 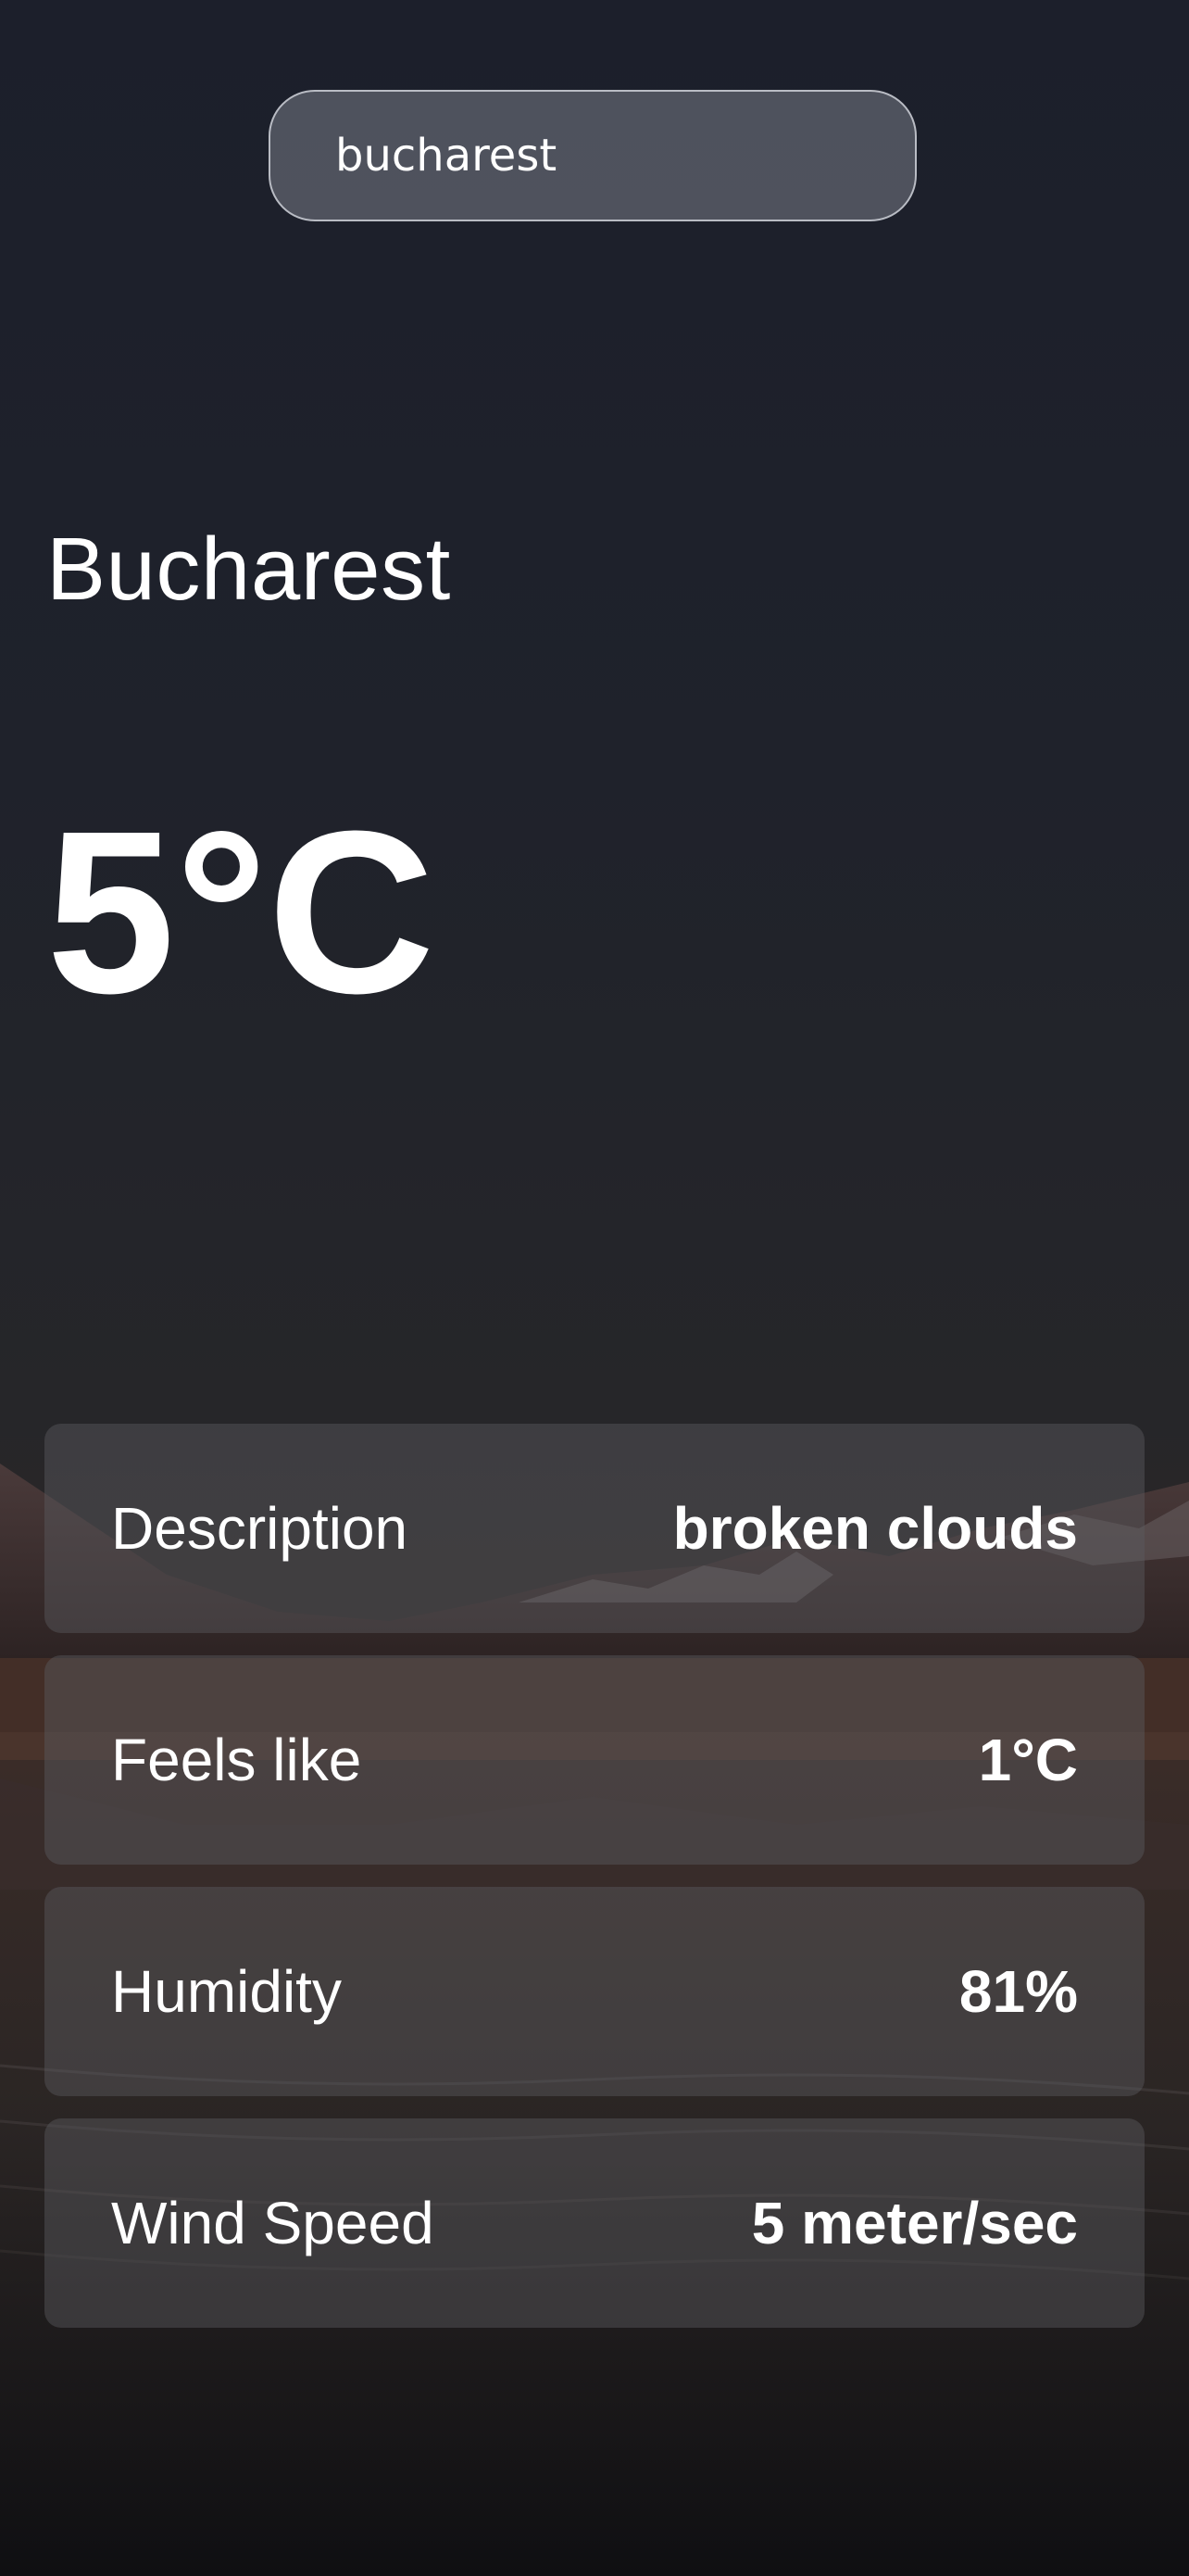 What do you see at coordinates (272, 2223) in the screenshot?
I see `detail-label: Wind Speed` at bounding box center [272, 2223].